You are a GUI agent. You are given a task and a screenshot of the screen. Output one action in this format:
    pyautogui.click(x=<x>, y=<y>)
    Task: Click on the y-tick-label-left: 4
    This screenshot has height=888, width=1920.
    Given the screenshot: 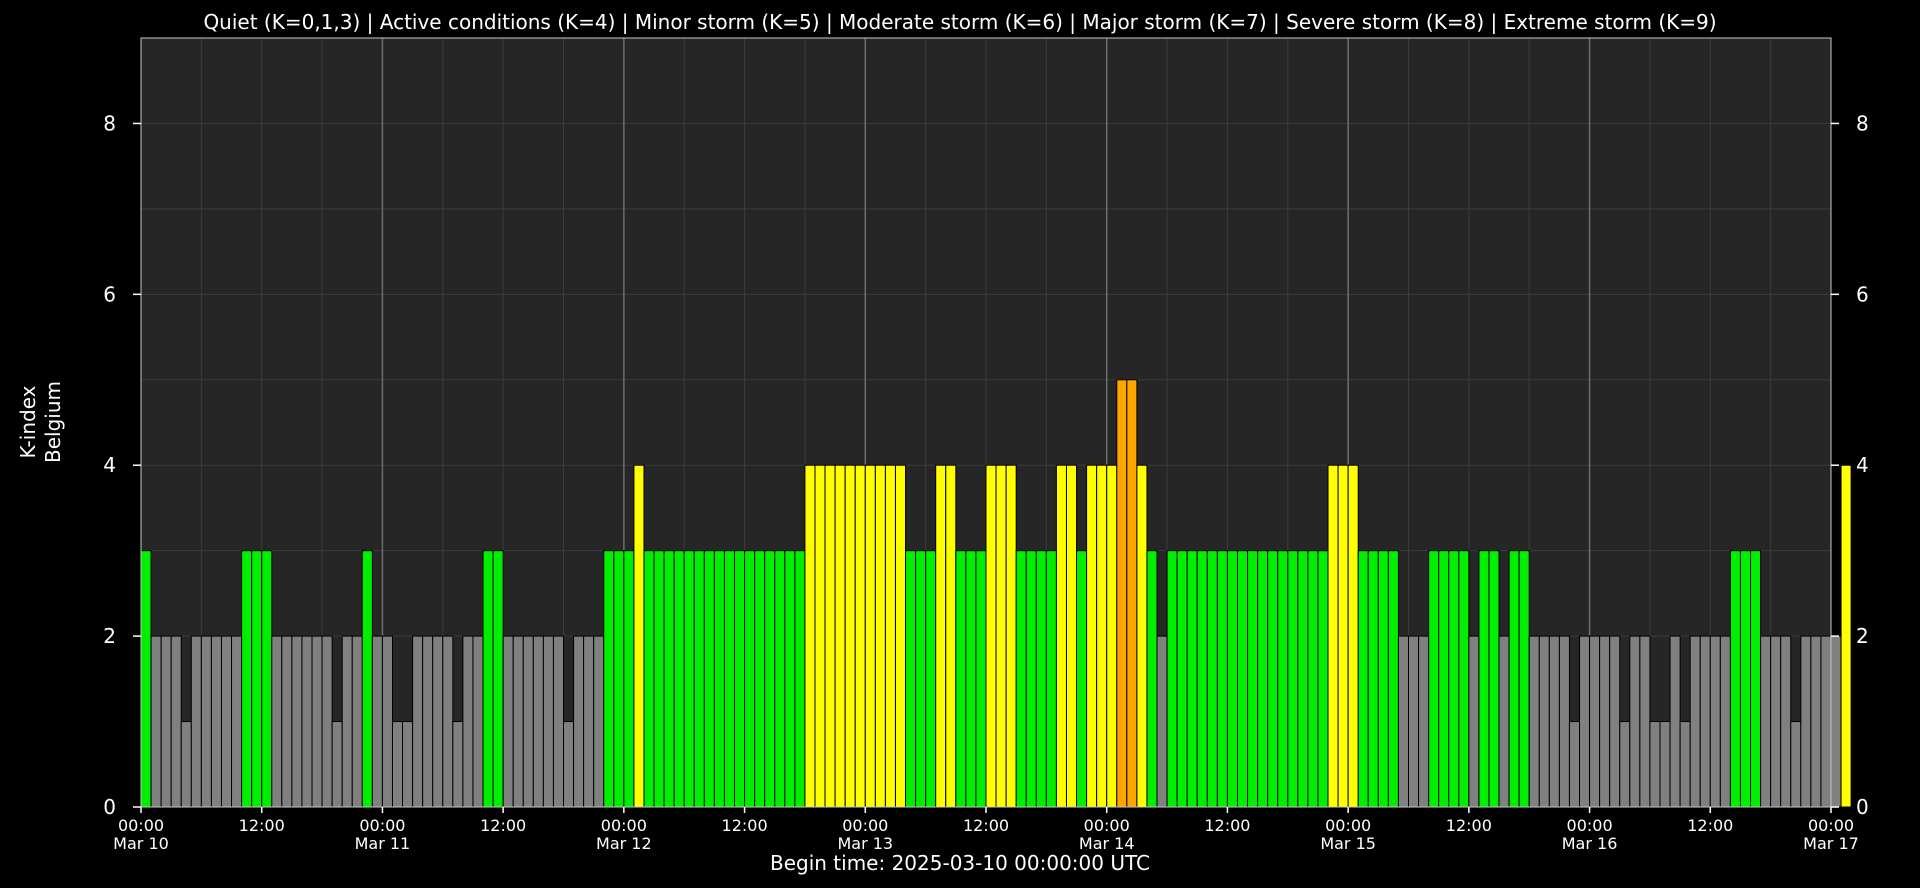 What is the action you would take?
    pyautogui.click(x=109, y=465)
    